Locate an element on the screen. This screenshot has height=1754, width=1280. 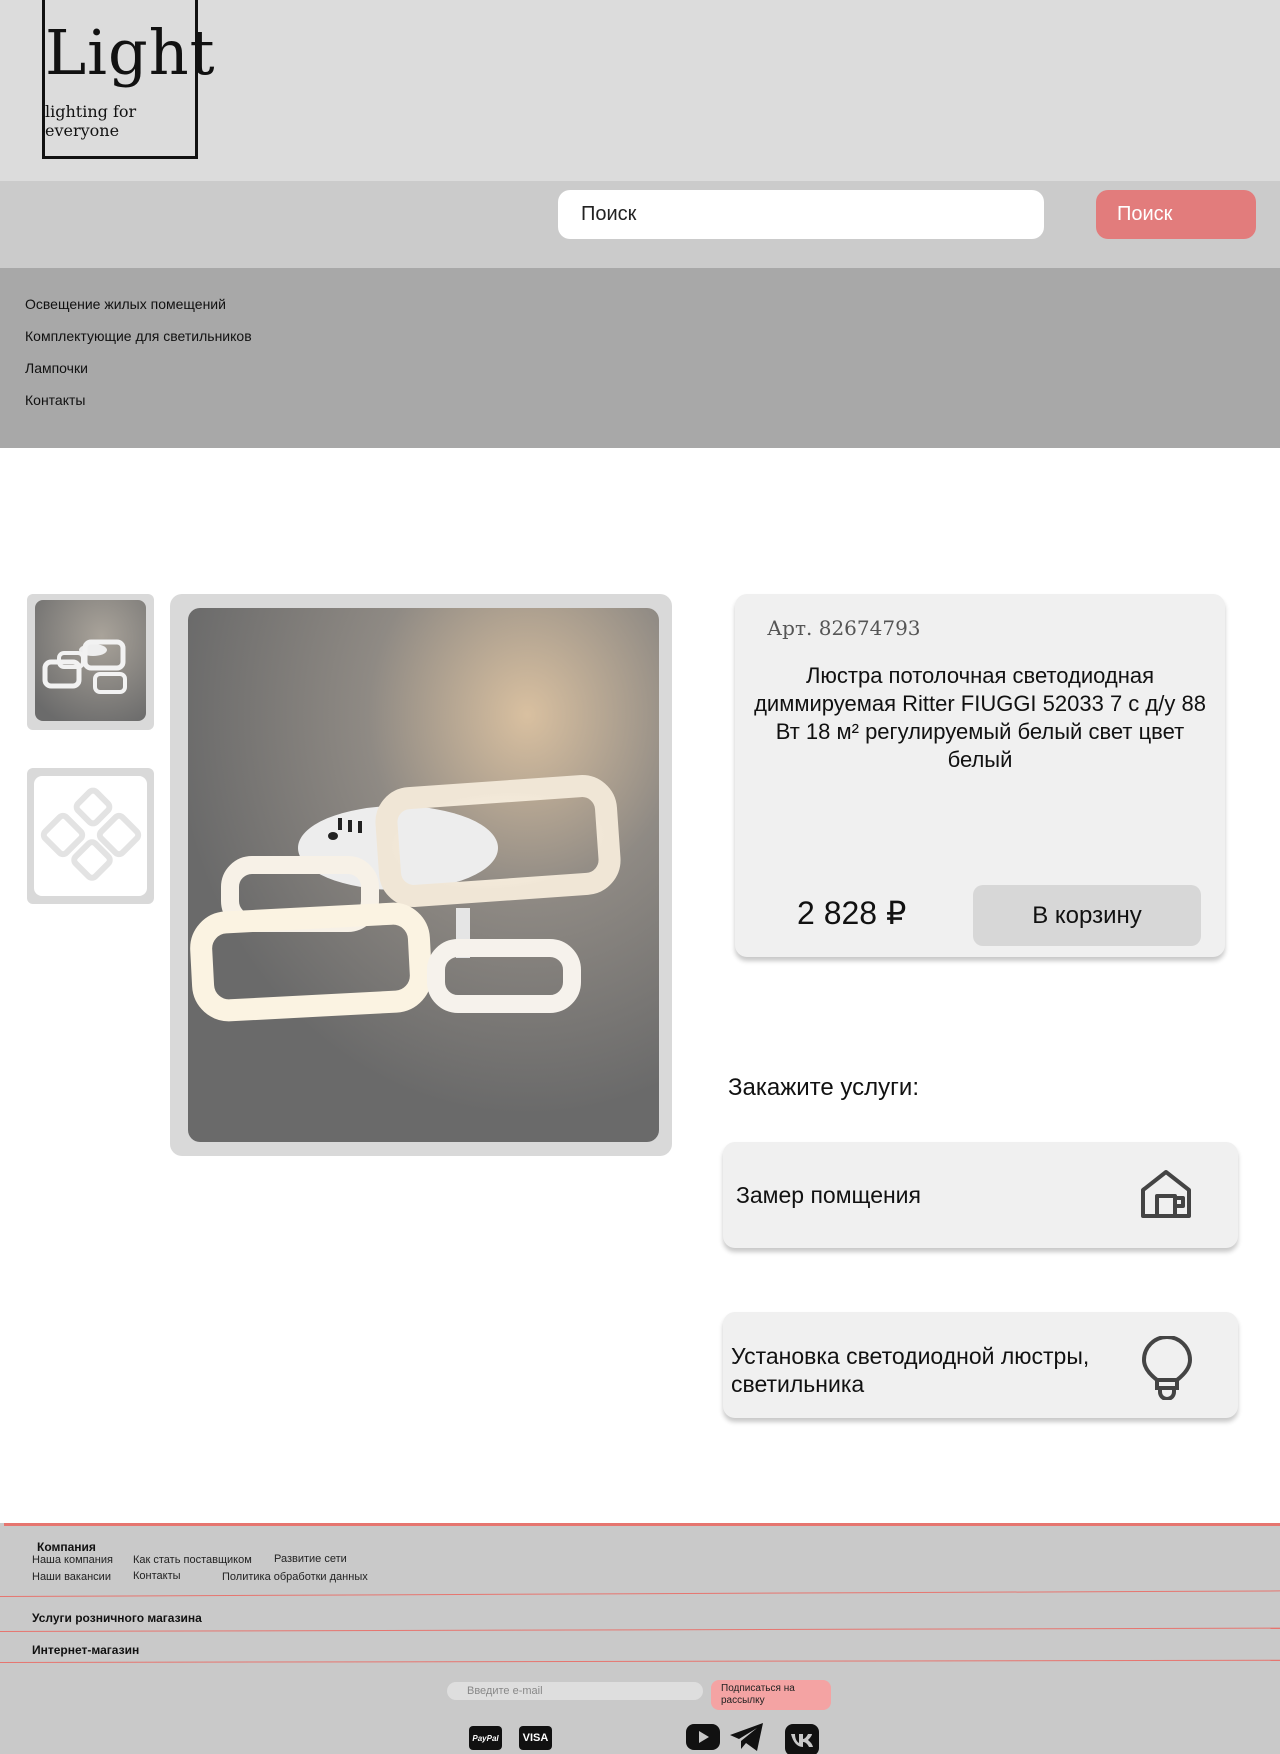
house-icon is located at coordinates (1166, 1196).